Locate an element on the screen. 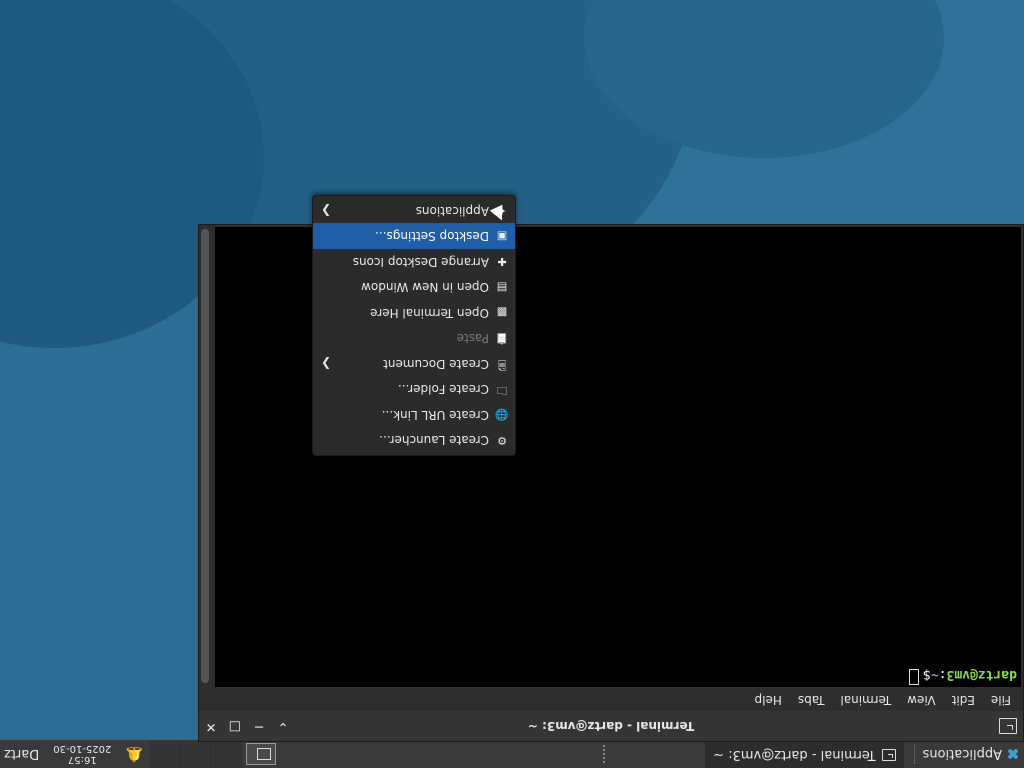 The image size is (1024, 768). prompt-dollar: $ is located at coordinates (927, 674).